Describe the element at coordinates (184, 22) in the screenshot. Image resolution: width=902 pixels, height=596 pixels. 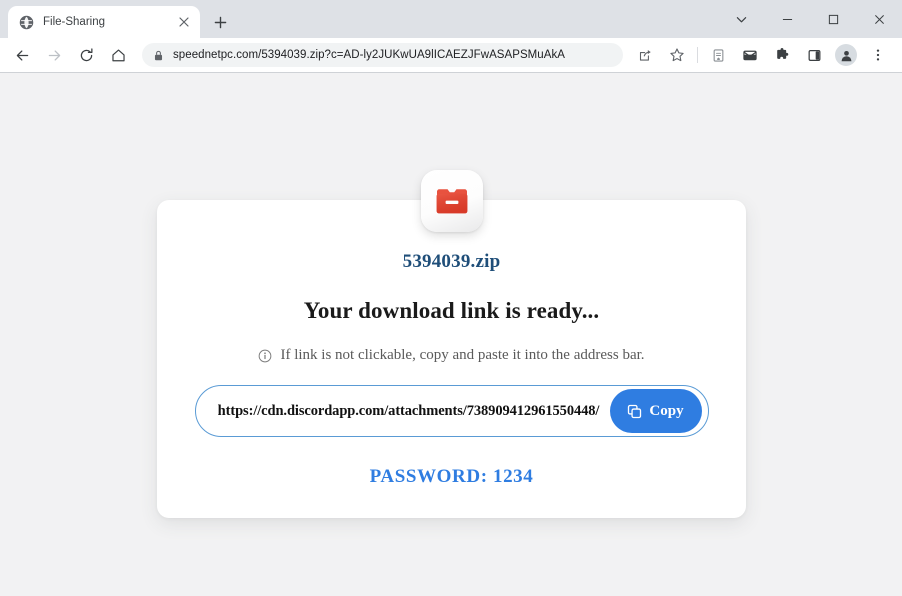
I see `close-icon` at that location.